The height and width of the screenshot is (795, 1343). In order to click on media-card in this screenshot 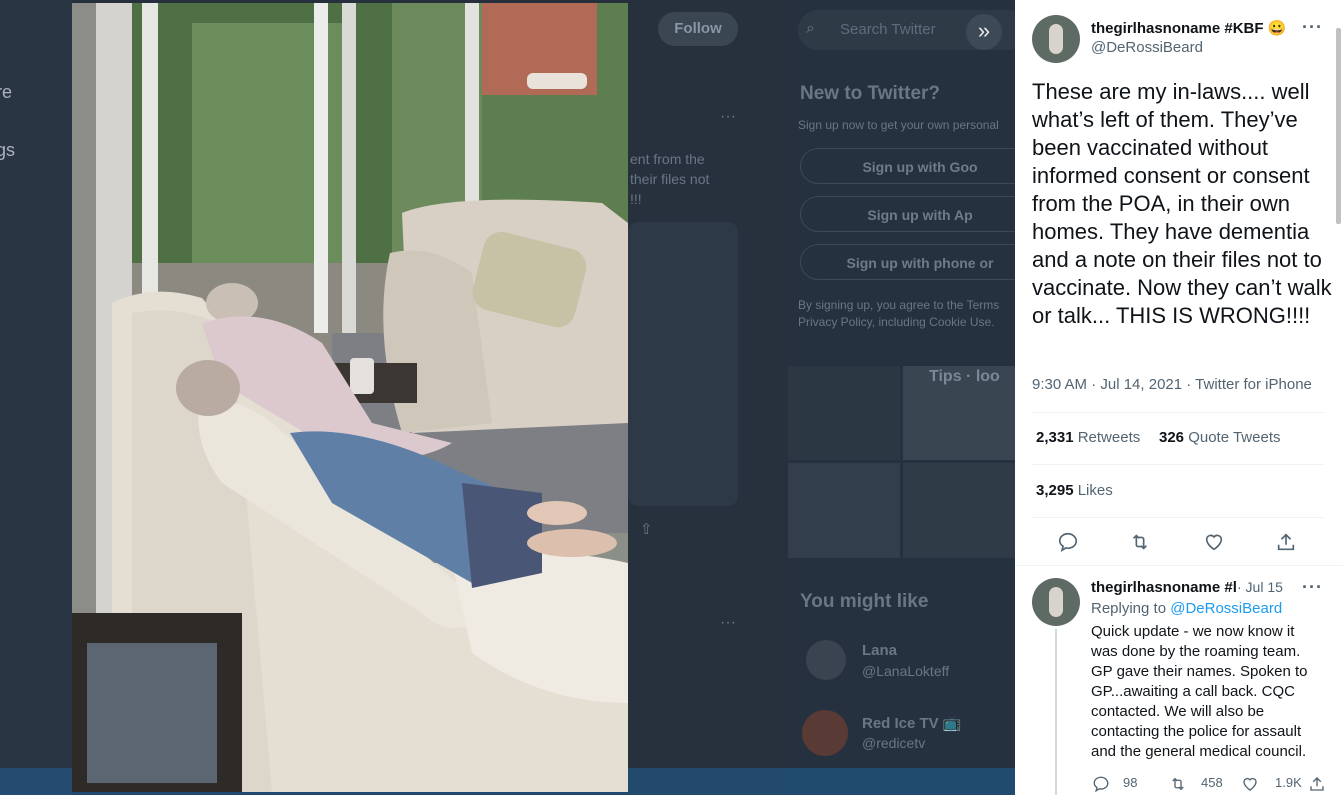, I will do `click(683, 364)`.